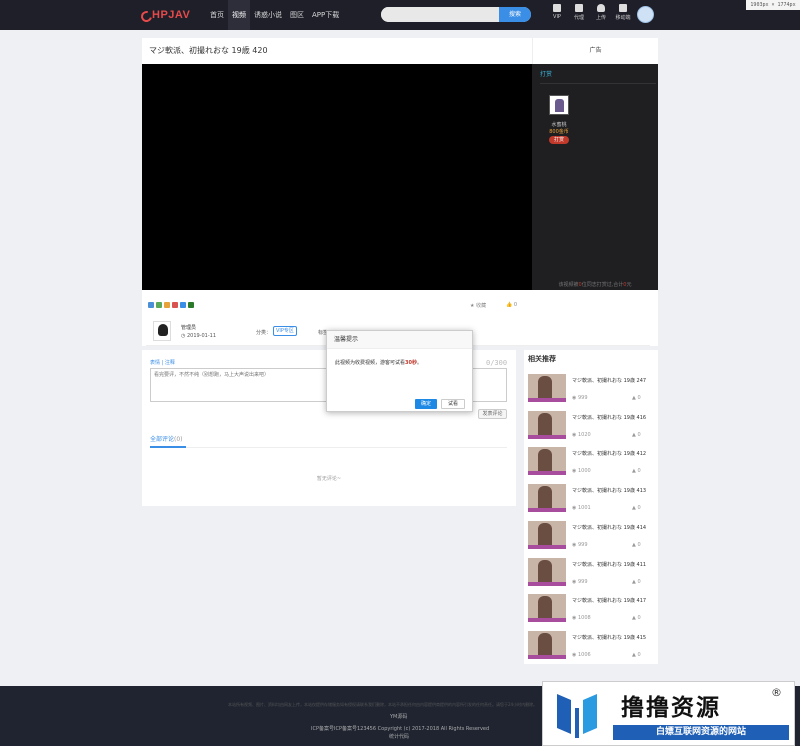 This screenshot has width=800, height=746. I want to click on donate-button: 打赏, so click(559, 140).